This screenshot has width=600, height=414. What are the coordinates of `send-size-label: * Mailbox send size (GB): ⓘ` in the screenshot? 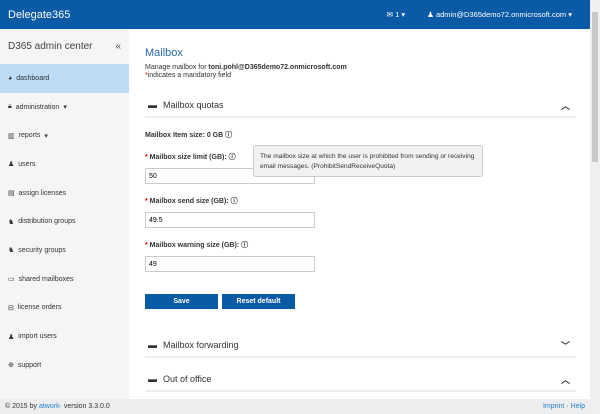 It's located at (191, 201).